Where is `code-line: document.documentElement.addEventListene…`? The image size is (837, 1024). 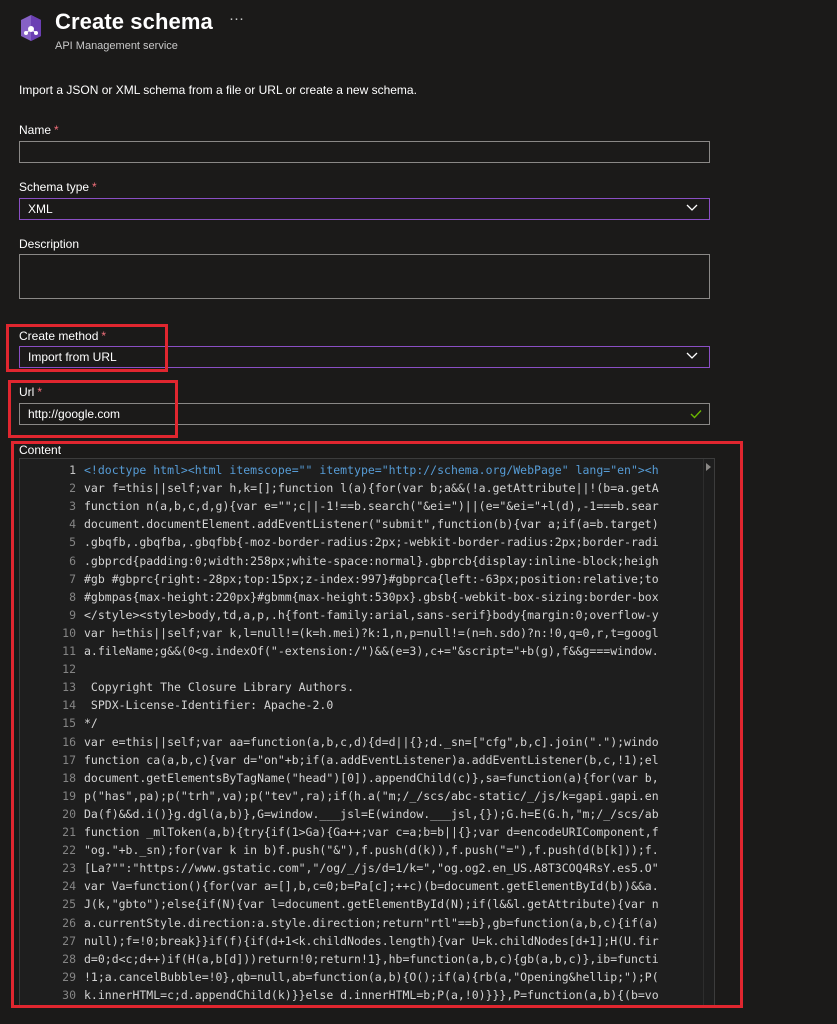
code-line: document.documentElement.addEventListene… is located at coordinates (371, 524).